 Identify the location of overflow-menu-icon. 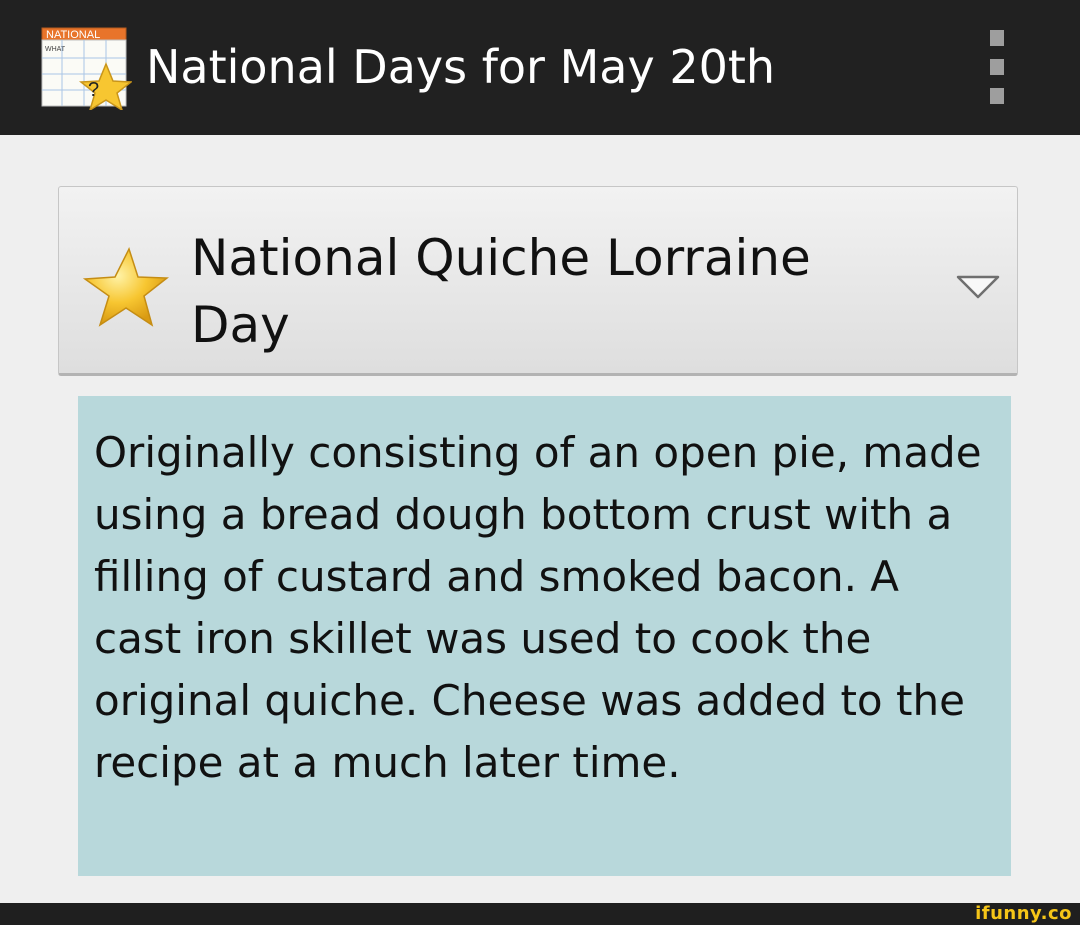
(997, 67).